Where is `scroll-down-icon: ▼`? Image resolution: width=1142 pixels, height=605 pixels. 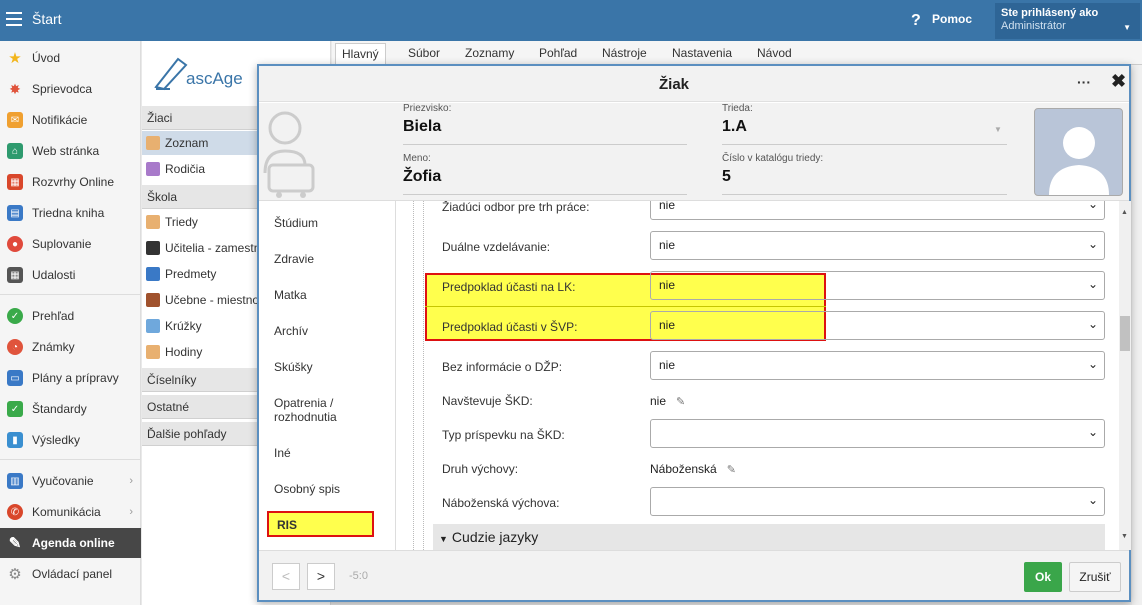 scroll-down-icon: ▼ is located at coordinates (1124, 536).